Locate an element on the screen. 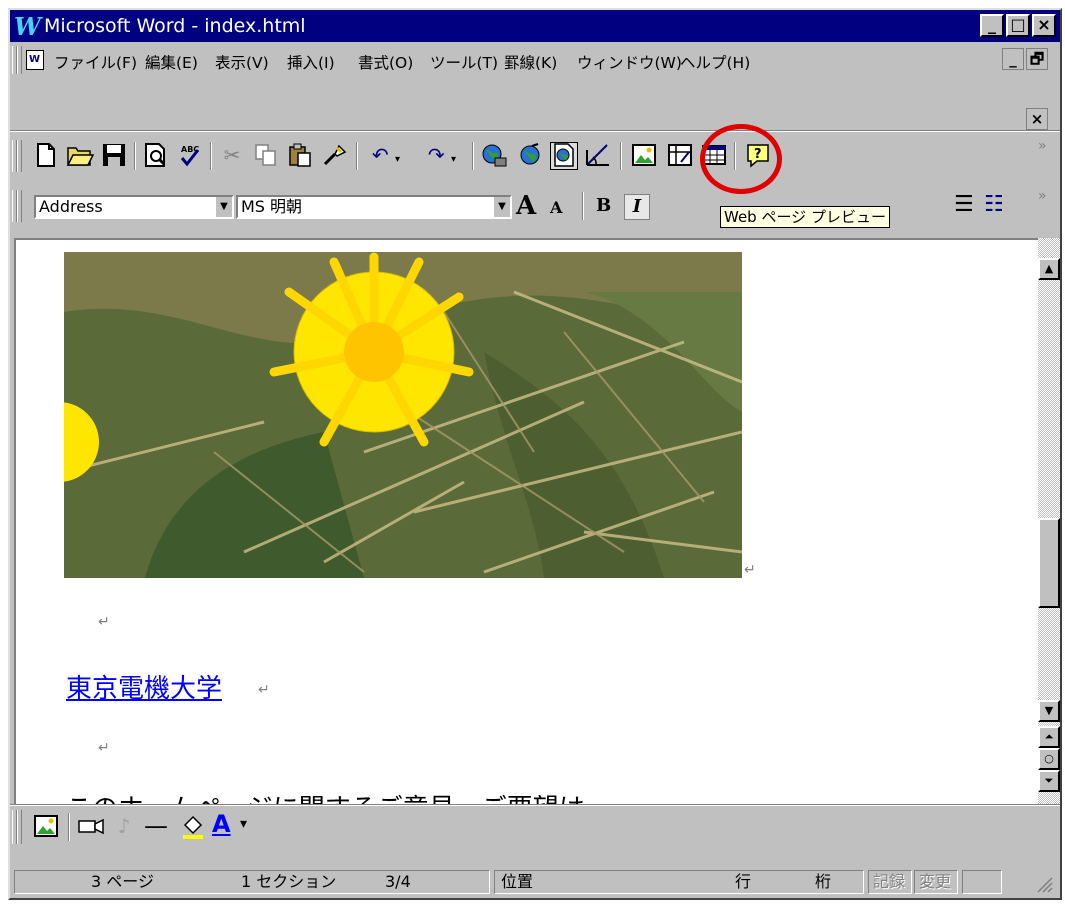 The height and width of the screenshot is (906, 1065). status-page-info: 3 ページ 1 セクション 3/4 is located at coordinates (252, 882).